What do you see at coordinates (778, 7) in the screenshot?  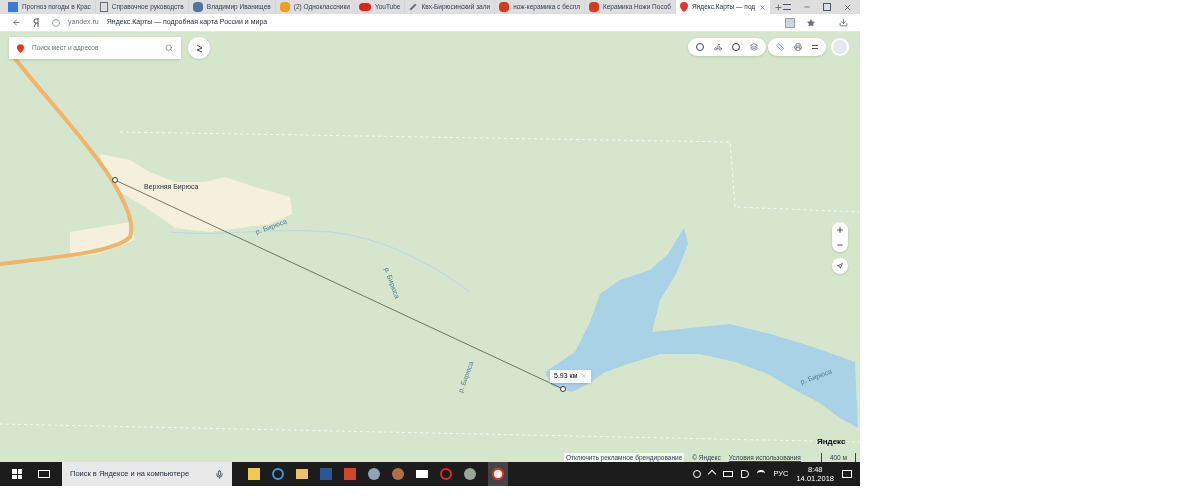 I see `new-tab-icon` at bounding box center [778, 7].